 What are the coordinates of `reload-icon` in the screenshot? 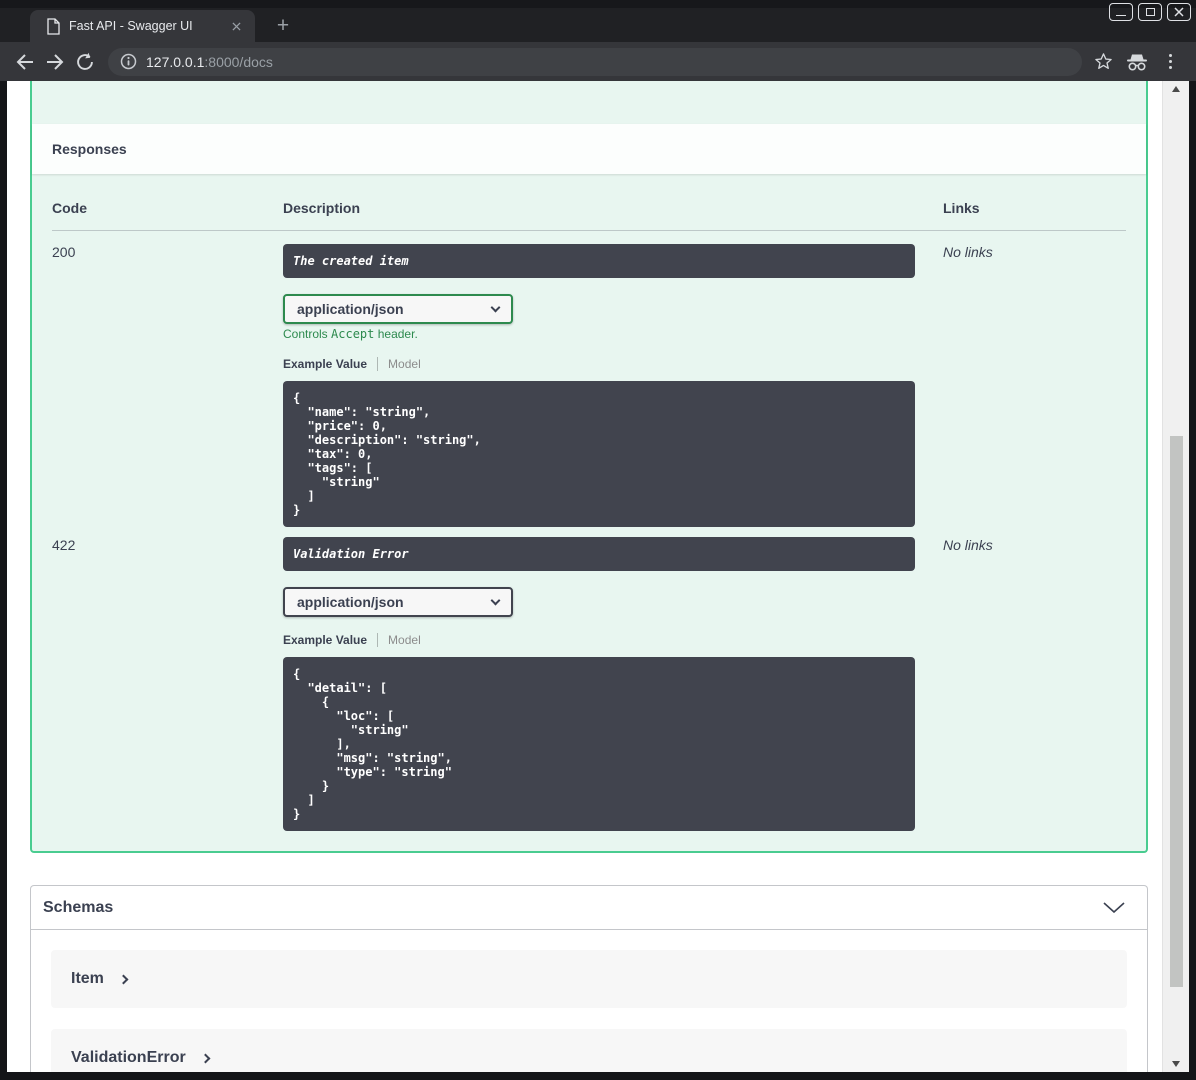 It's located at (85, 61).